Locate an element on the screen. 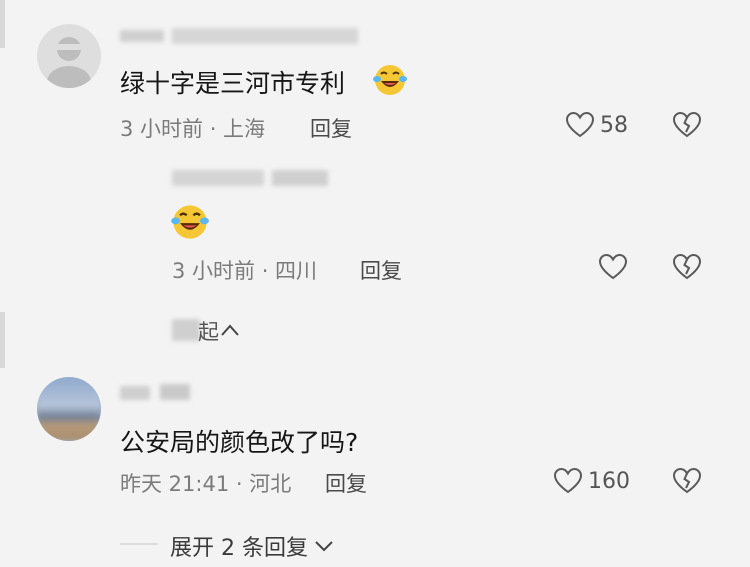 Image resolution: width=750 pixels, height=567 pixels. expand-replies-button: 展开 2 条回复 is located at coordinates (260, 545).